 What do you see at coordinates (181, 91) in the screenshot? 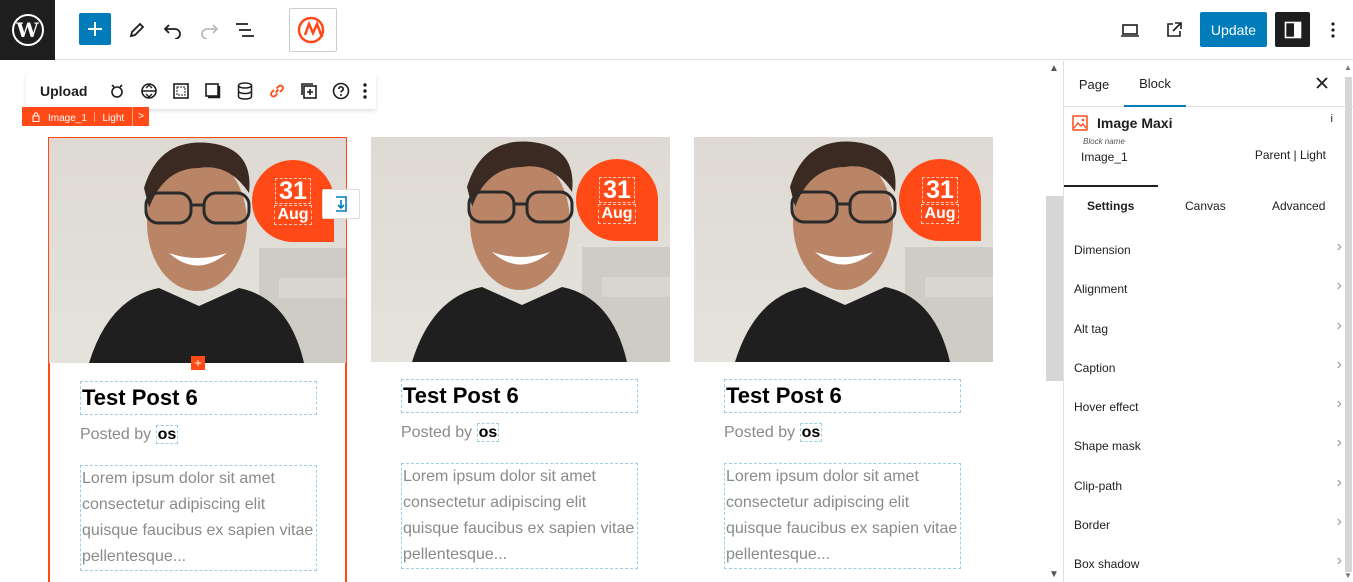
I see `size-button` at bounding box center [181, 91].